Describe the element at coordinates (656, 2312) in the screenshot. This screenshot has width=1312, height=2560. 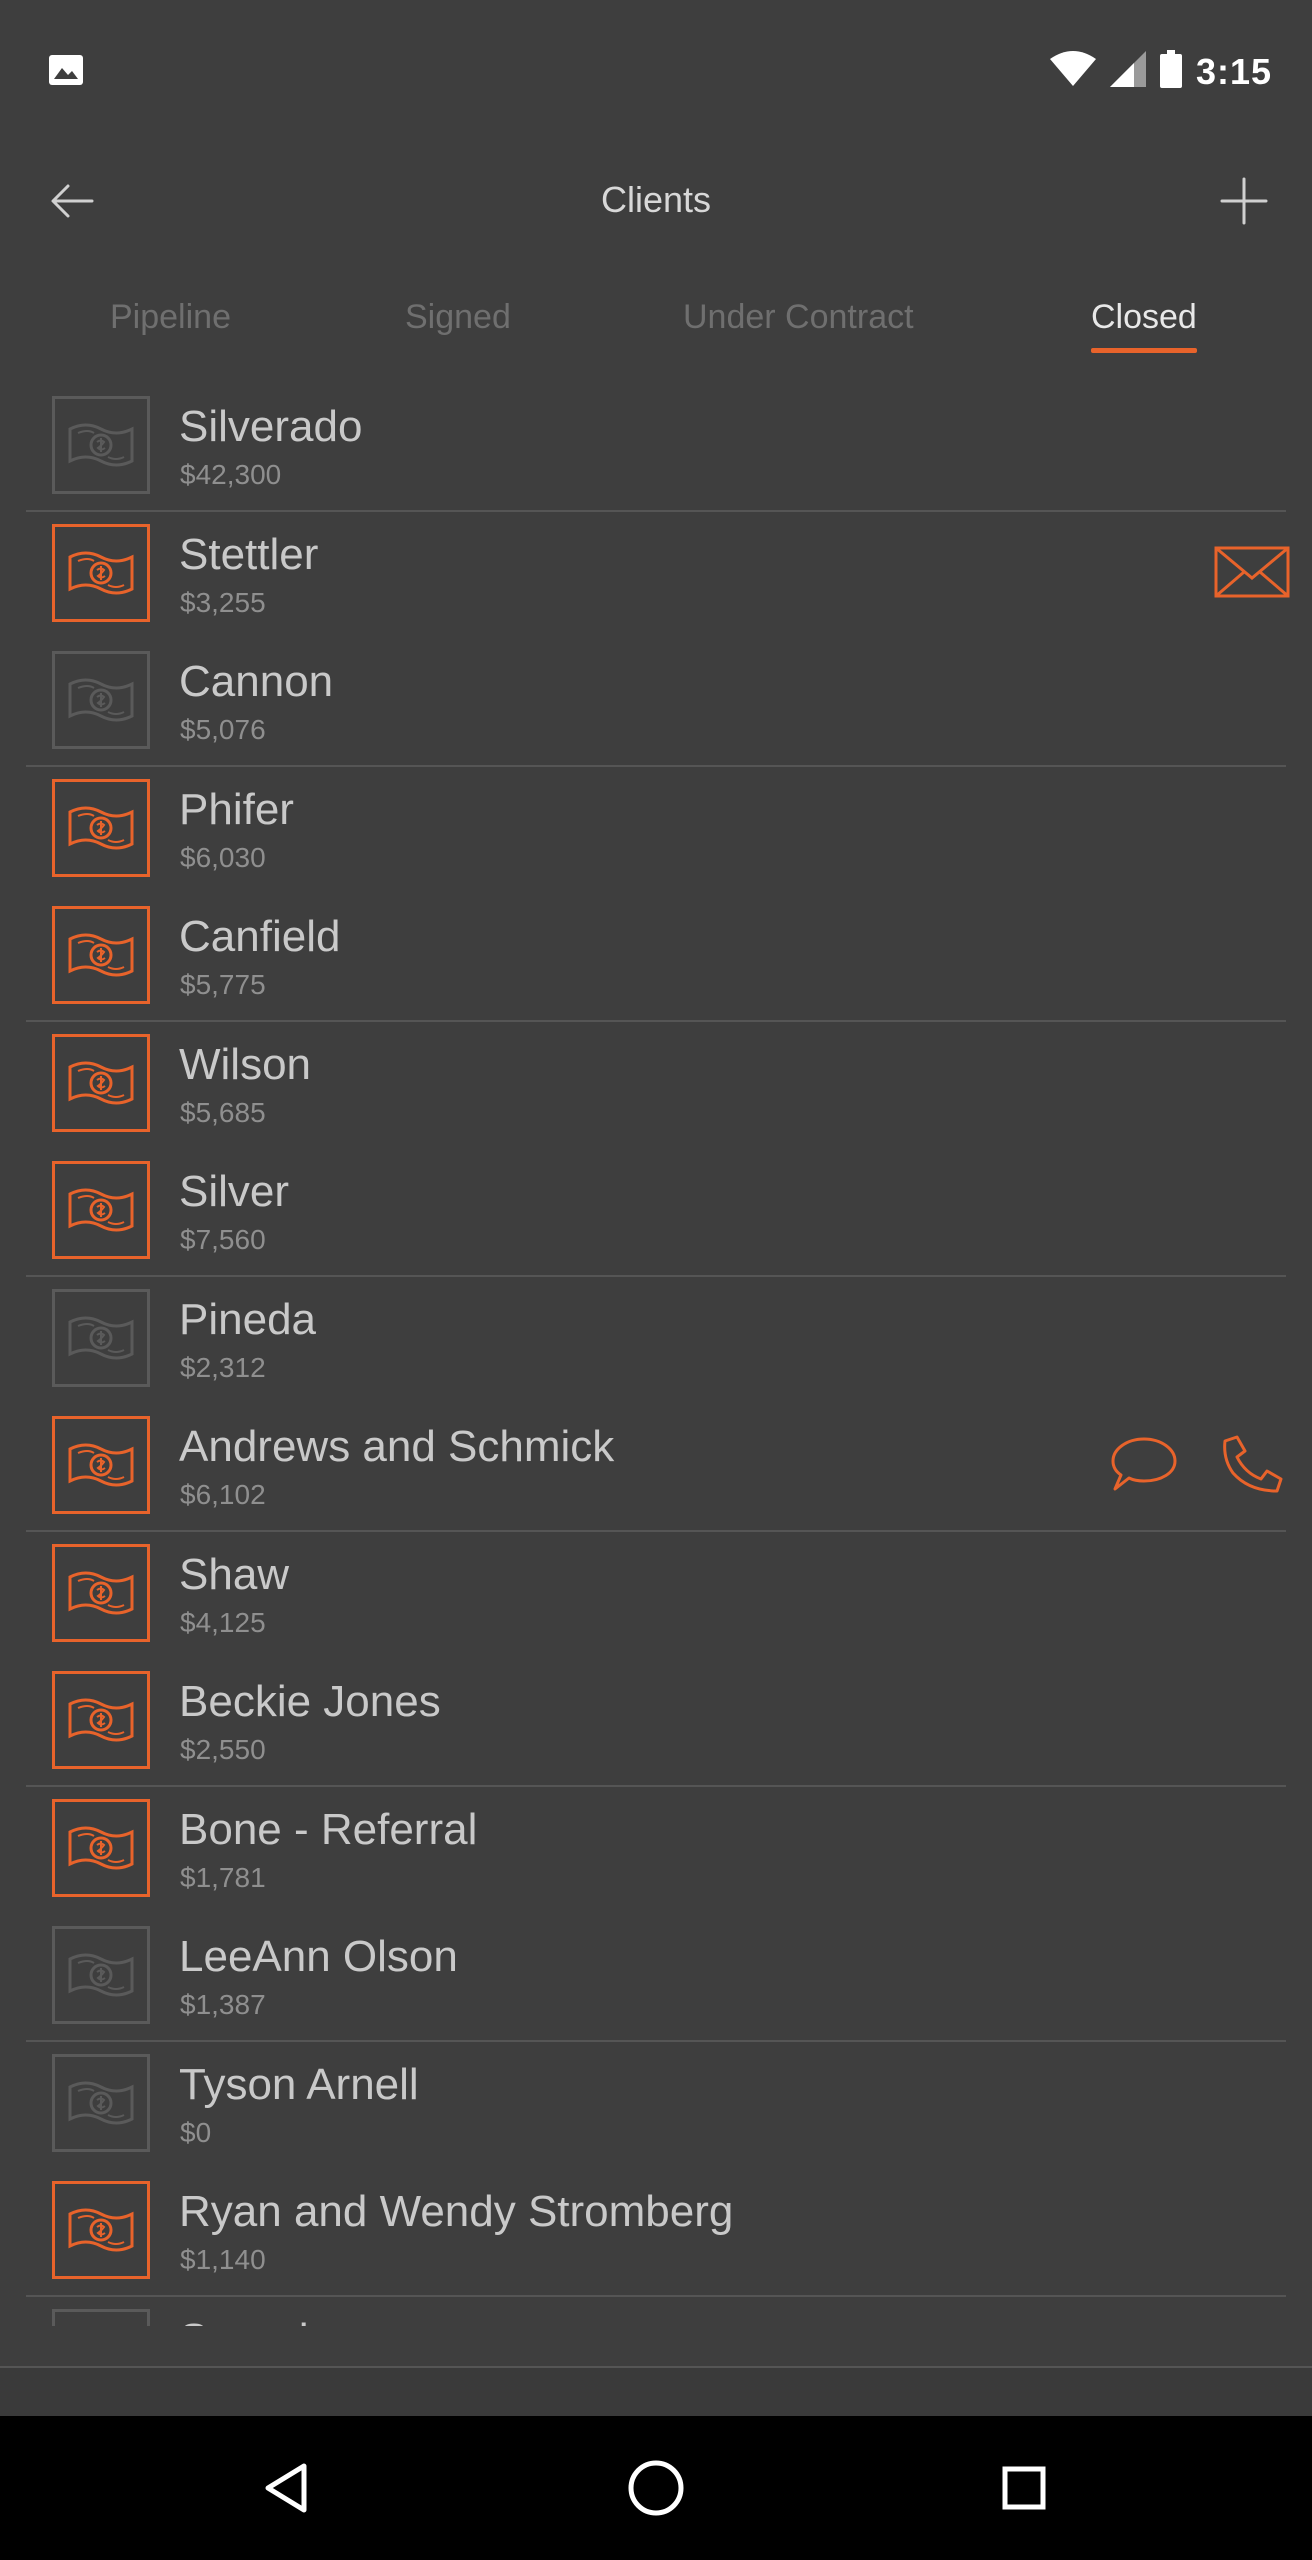
I see `client-row: Stroud` at that location.